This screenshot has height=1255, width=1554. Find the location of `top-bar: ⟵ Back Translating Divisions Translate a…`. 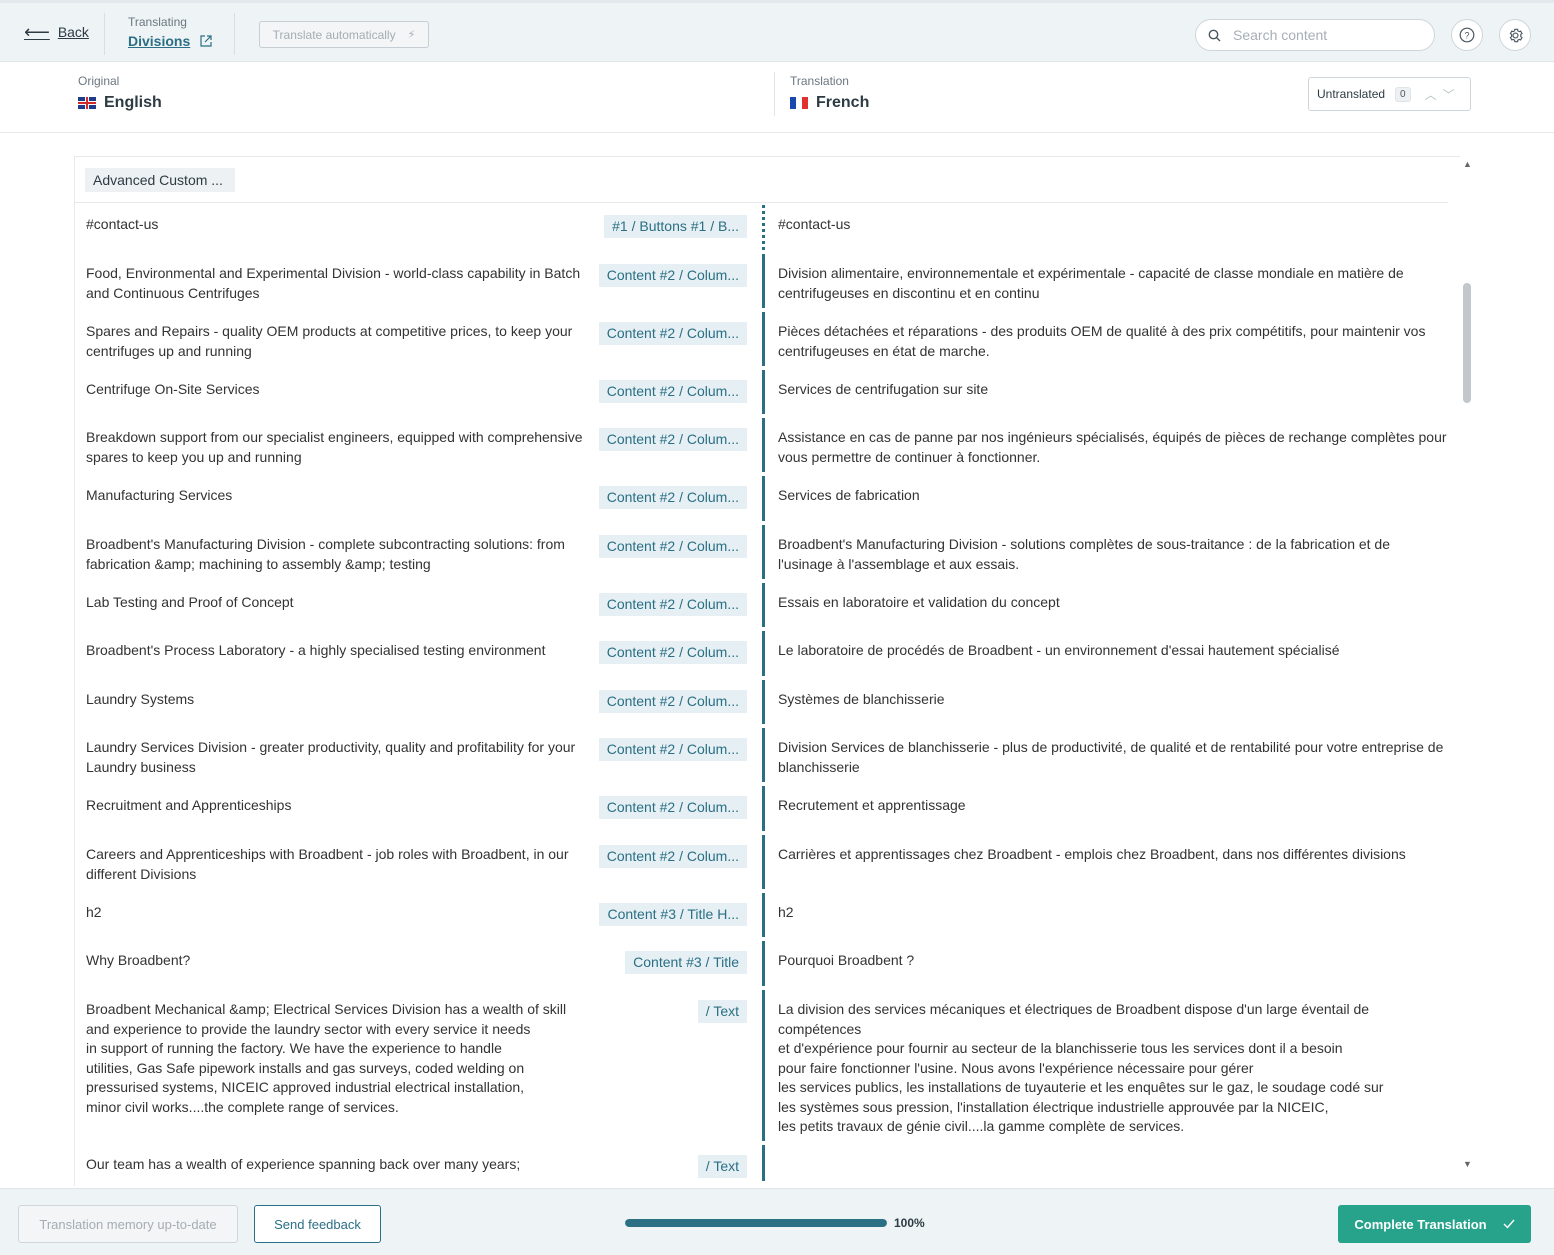

top-bar: ⟵ Back Translating Divisions Translate a… is located at coordinates (777, 31).